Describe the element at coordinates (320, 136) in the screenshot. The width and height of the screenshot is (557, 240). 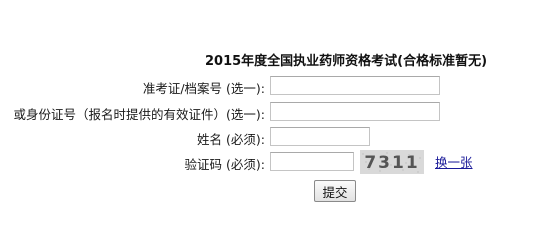
I see `name-input` at that location.